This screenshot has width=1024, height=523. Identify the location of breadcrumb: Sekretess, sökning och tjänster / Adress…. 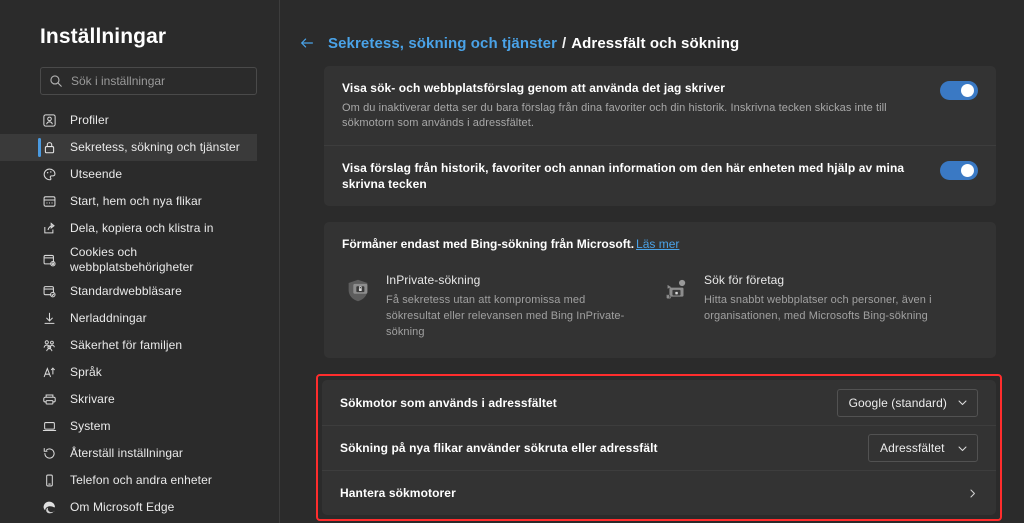
(652, 28).